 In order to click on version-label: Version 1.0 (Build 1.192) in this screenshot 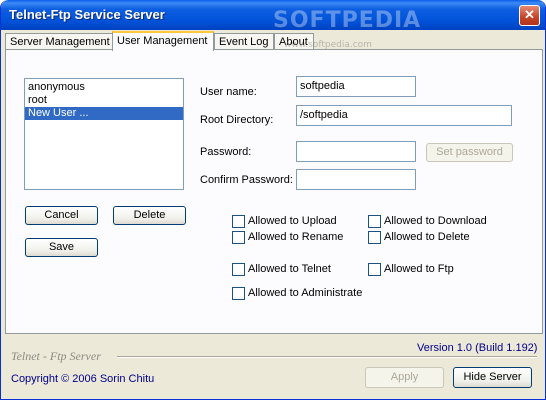, I will do `click(477, 348)`.